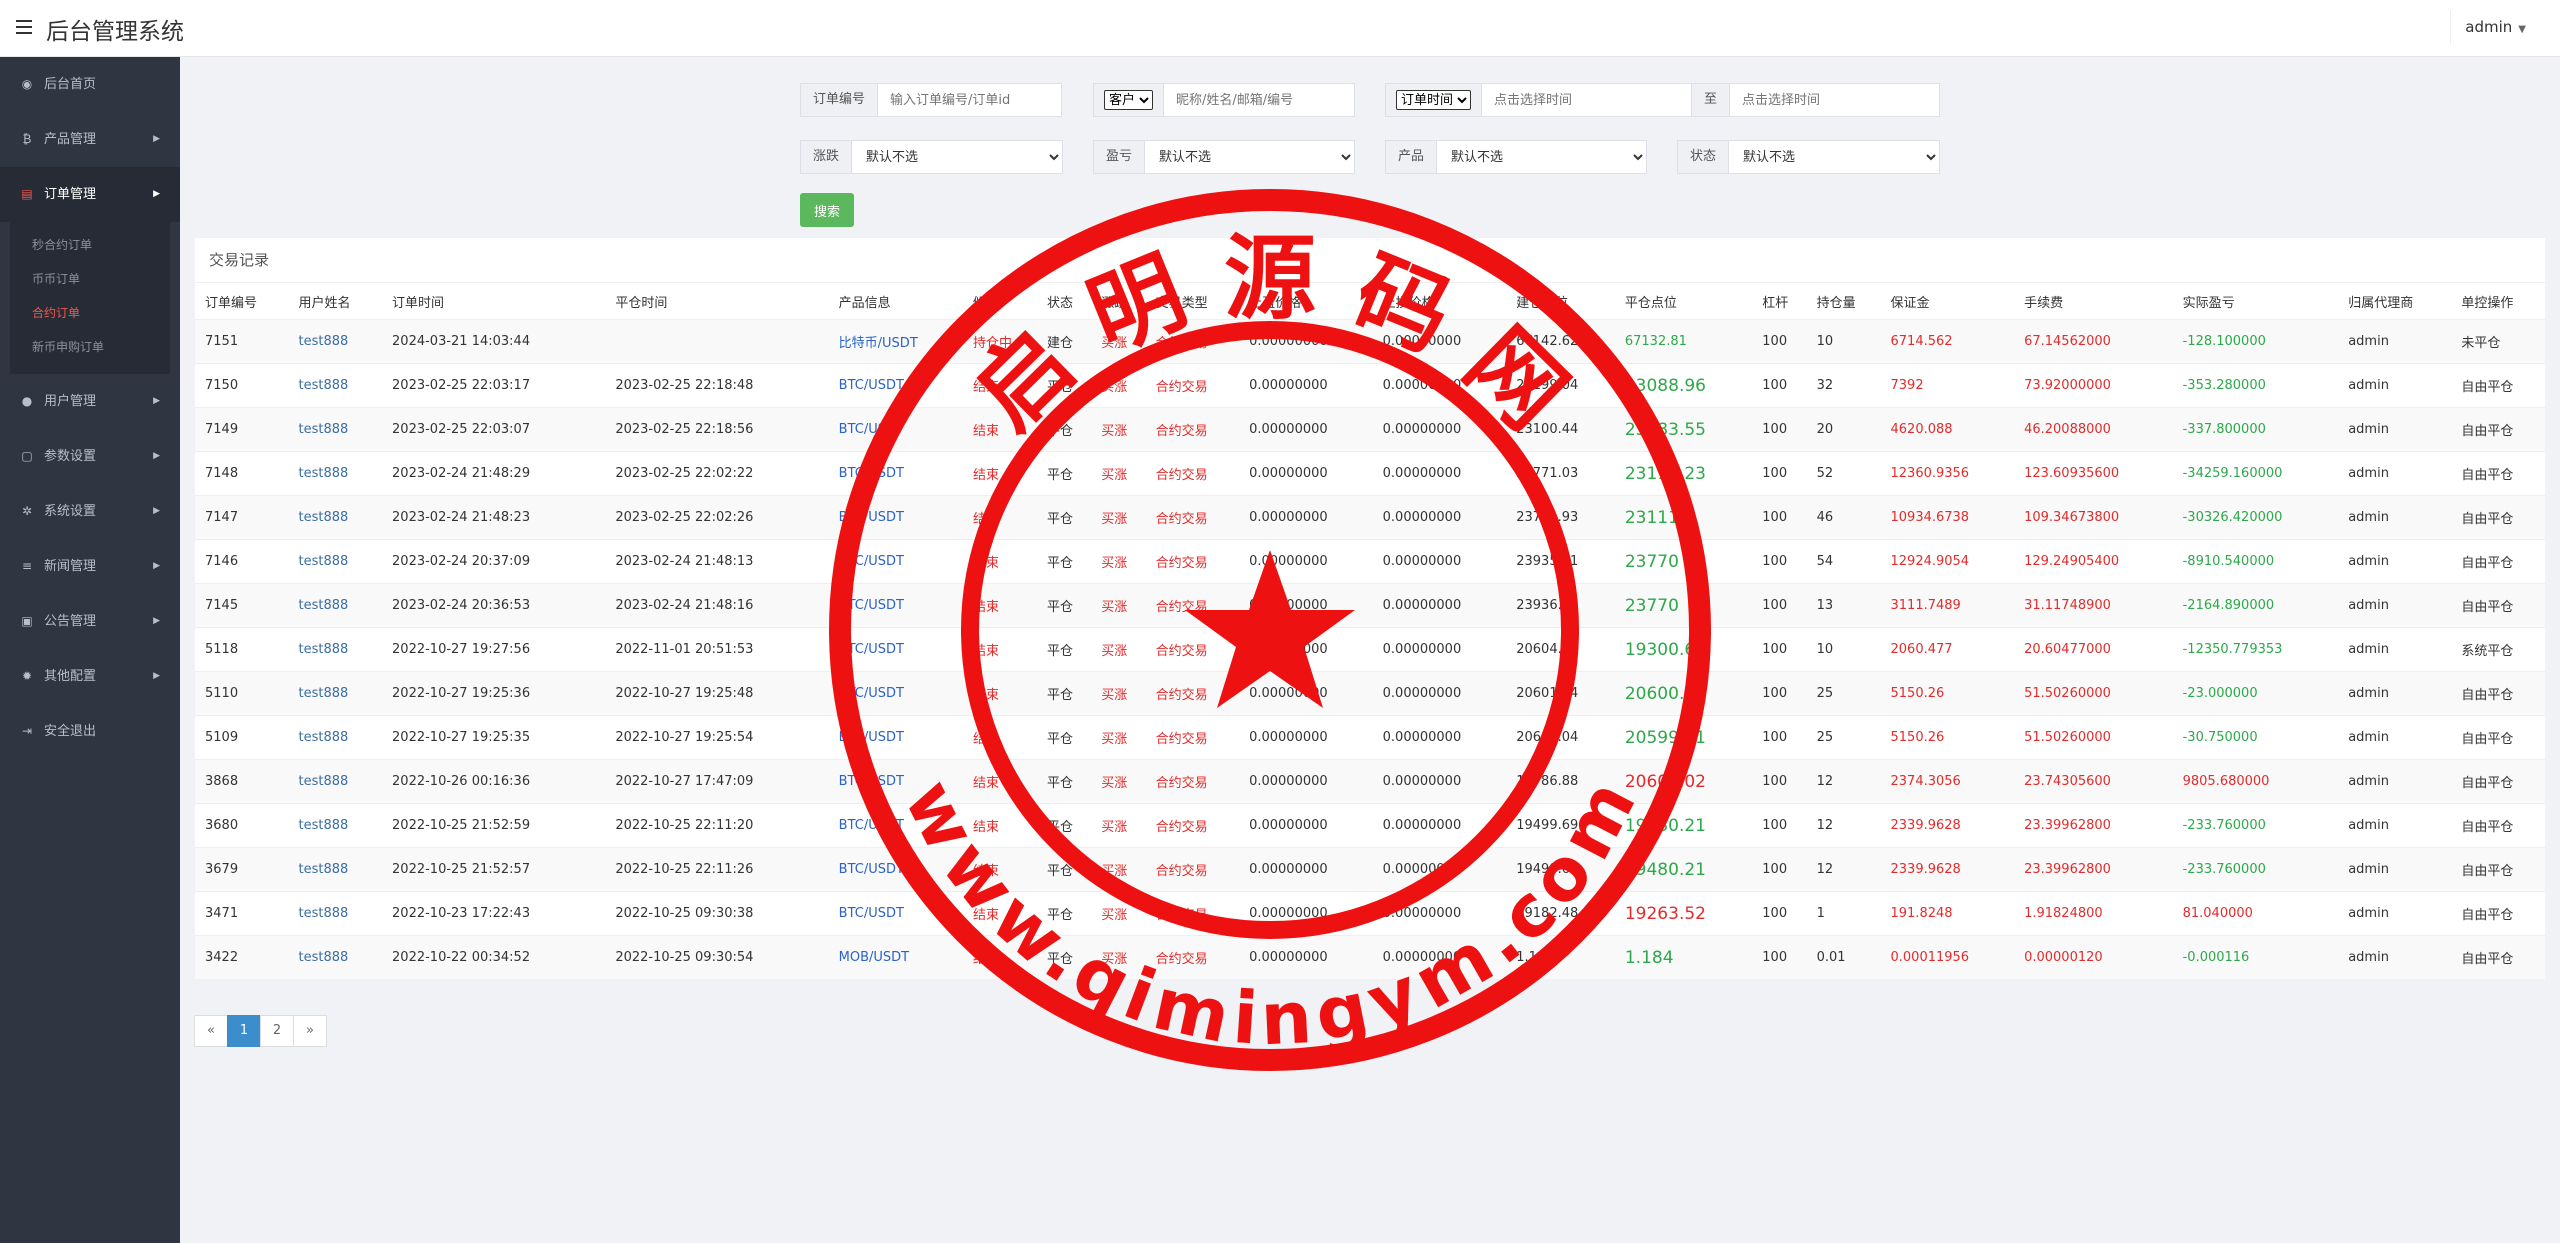 This screenshot has height=1243, width=2560. Describe the element at coordinates (2093, 341) in the screenshot. I see `table-cell: 67.14562000` at that location.